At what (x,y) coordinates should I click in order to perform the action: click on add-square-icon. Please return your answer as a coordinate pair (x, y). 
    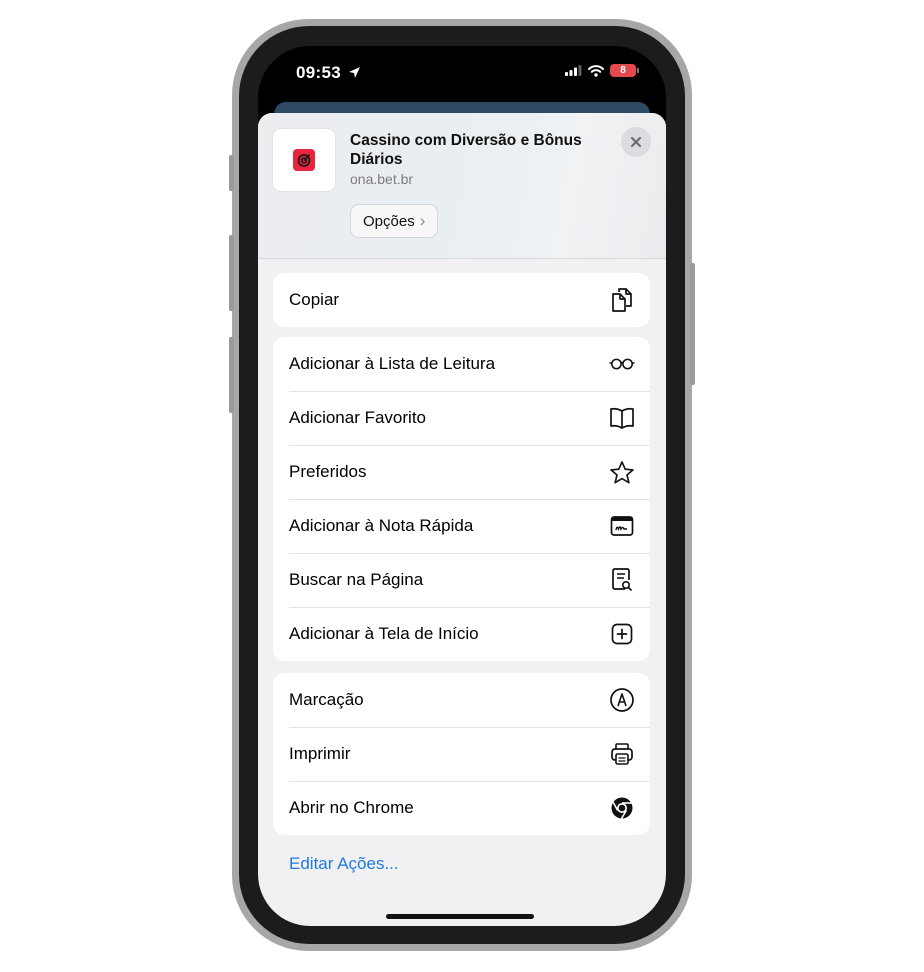
    Looking at the image, I should click on (622, 634).